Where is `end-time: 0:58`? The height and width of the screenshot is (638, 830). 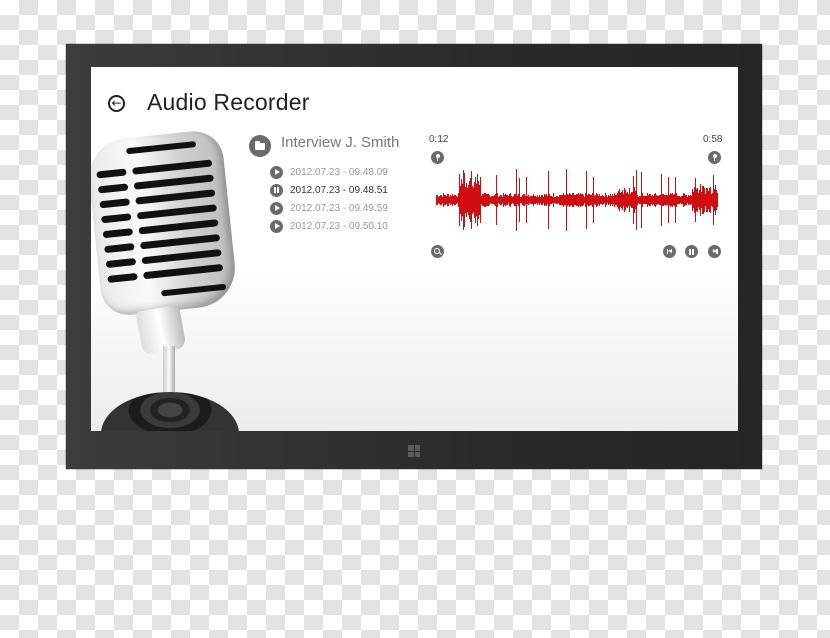
end-time: 0:58 is located at coordinates (713, 139).